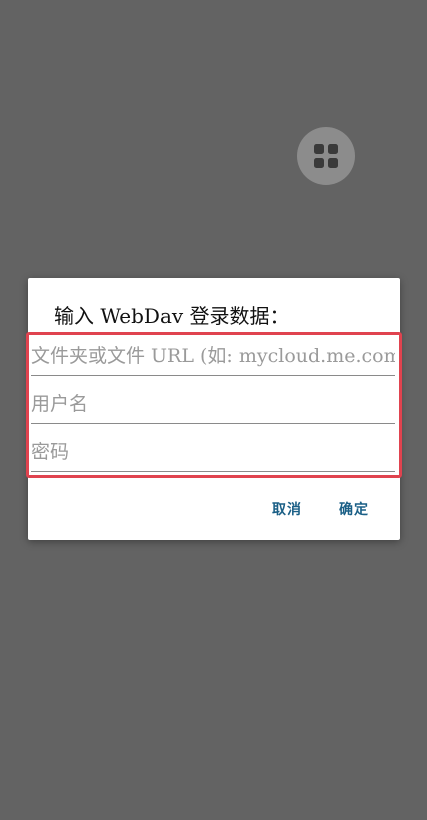 The image size is (427, 820). I want to click on username-input, so click(213, 404).